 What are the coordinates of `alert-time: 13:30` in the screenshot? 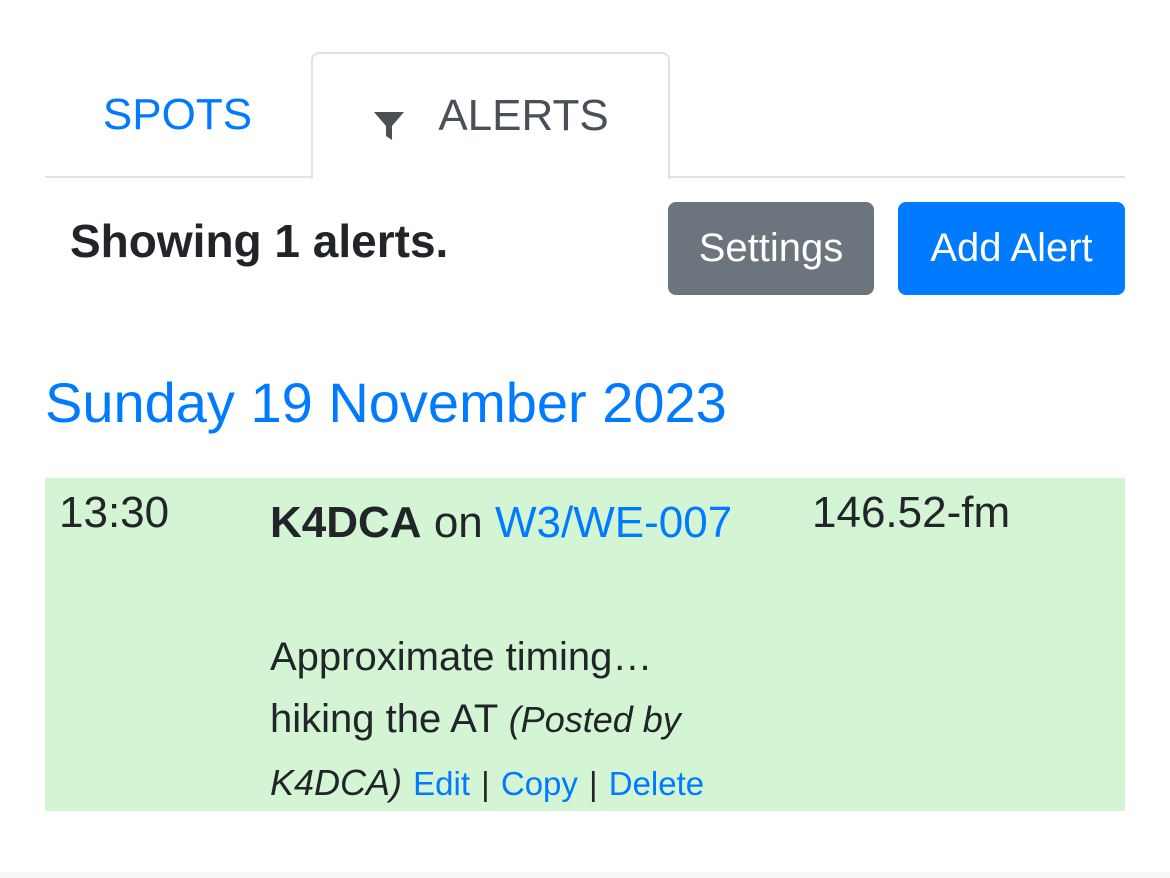 It's located at (114, 512).